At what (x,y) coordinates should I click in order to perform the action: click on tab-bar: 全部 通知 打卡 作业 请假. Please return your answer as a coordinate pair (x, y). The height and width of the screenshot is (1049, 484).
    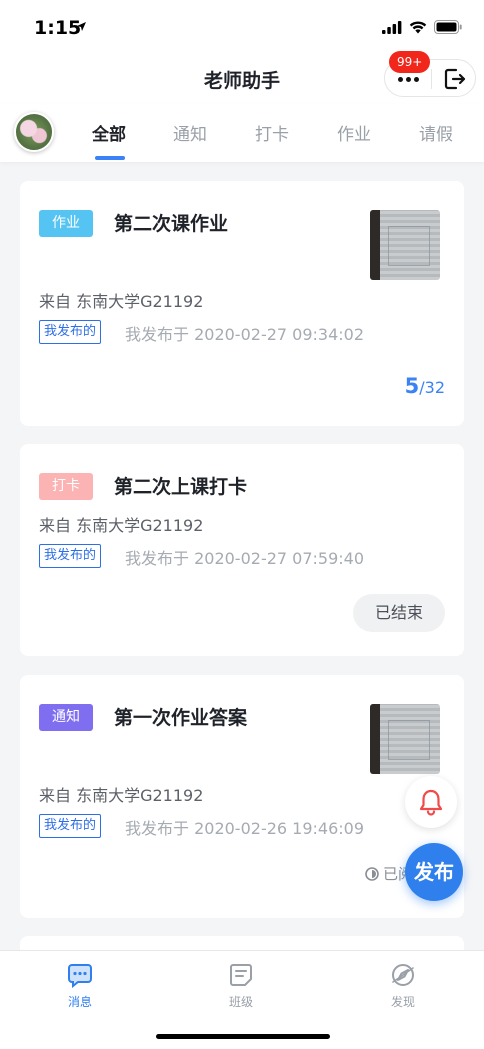
    Looking at the image, I should click on (242, 133).